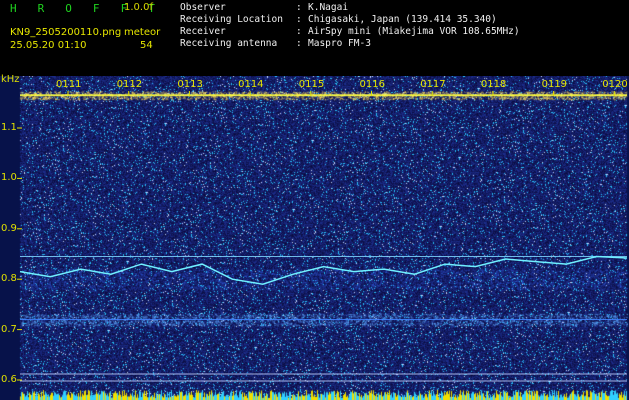  What do you see at coordinates (493, 84) in the screenshot?
I see `x-tick-label: 0118` at bounding box center [493, 84].